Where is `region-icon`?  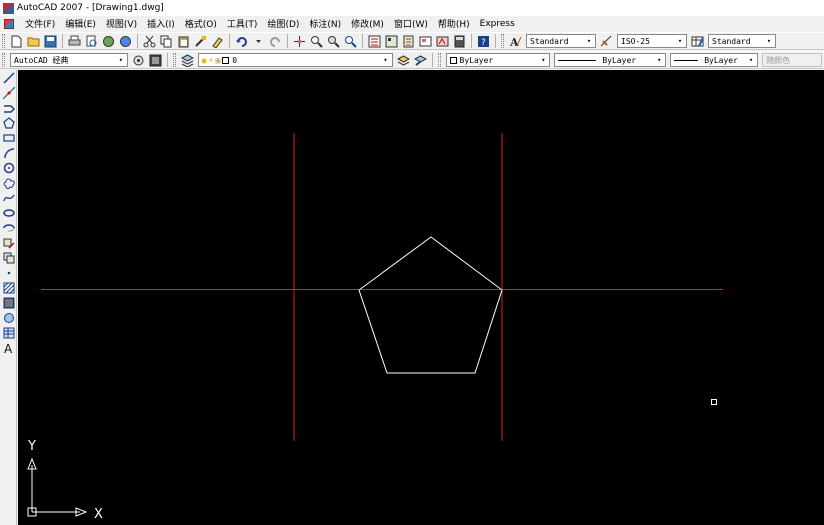 region-icon is located at coordinates (8, 317).